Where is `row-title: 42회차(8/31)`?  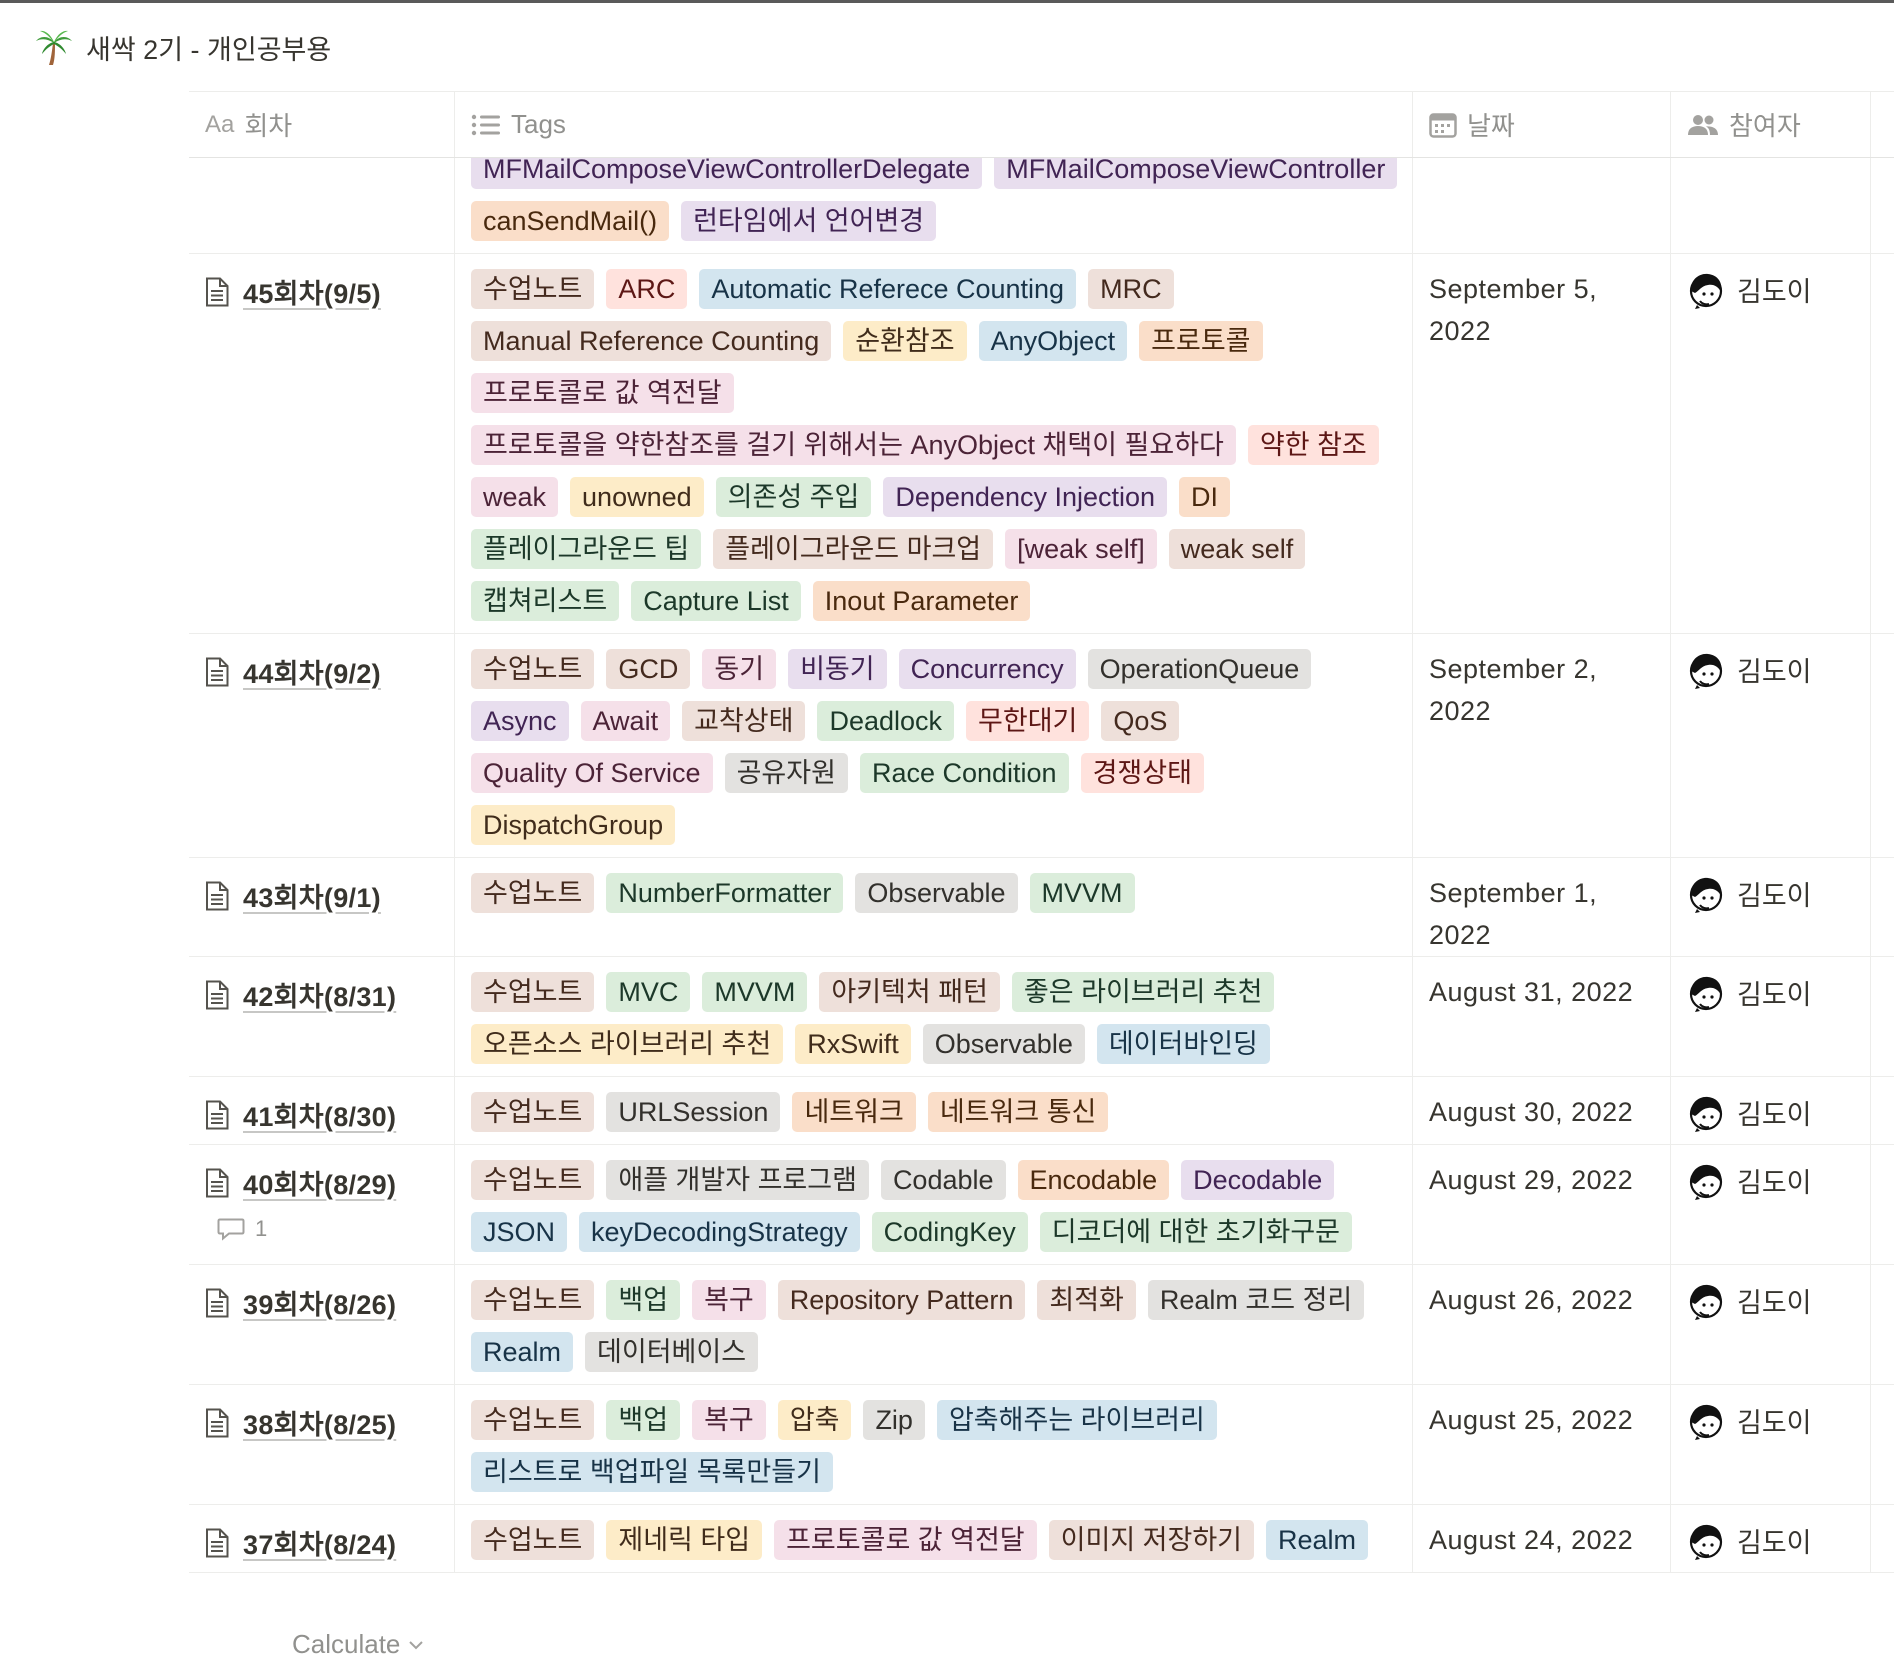
row-title: 42회차(8/31) is located at coordinates (329, 994).